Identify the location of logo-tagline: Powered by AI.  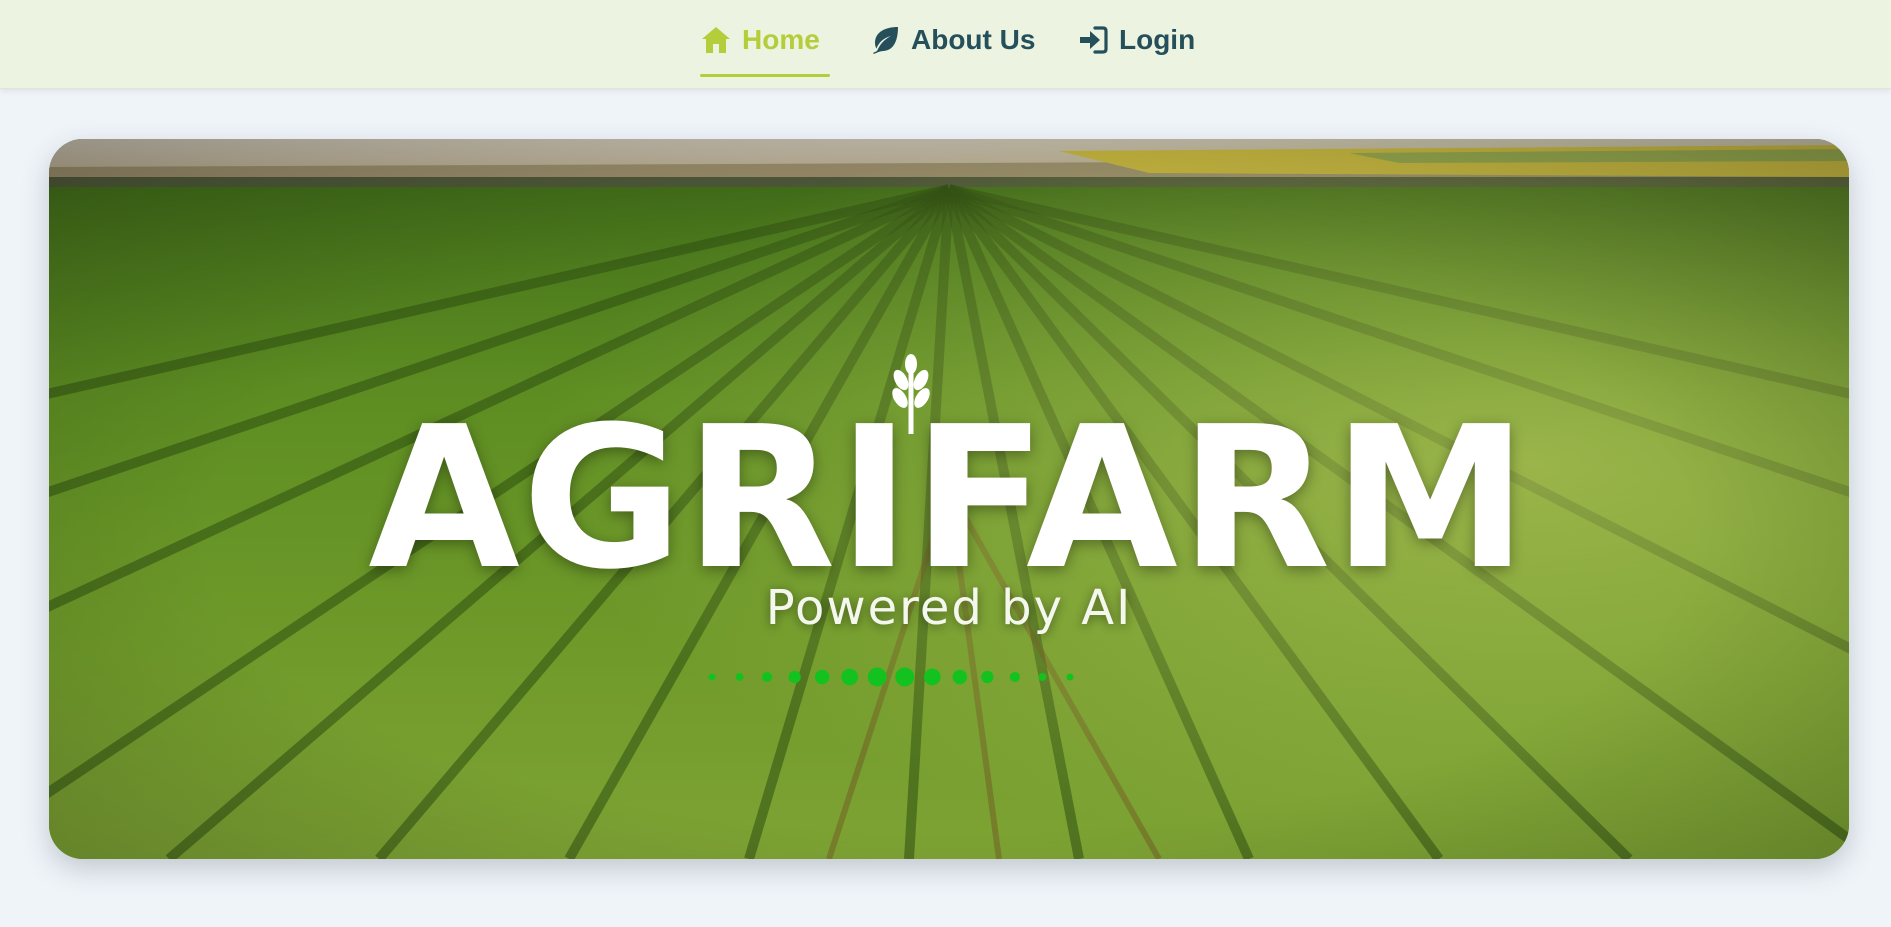
(949, 608).